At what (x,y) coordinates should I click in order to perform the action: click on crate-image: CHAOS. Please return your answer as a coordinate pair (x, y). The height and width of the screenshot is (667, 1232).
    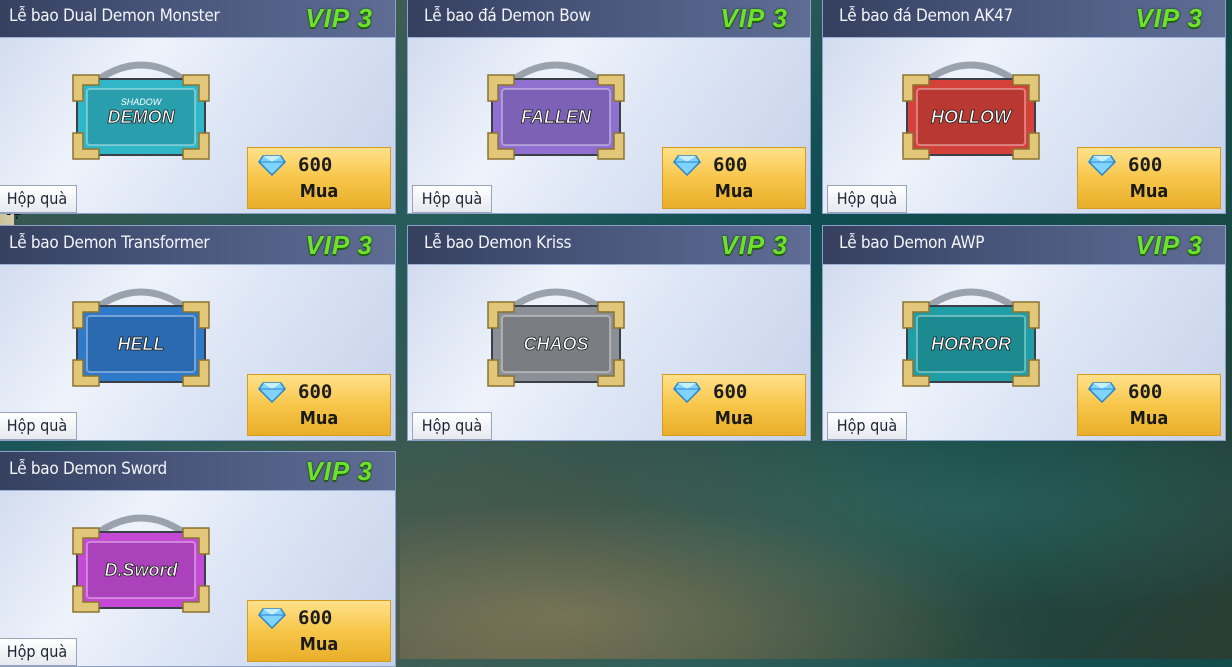
    Looking at the image, I should click on (556, 335).